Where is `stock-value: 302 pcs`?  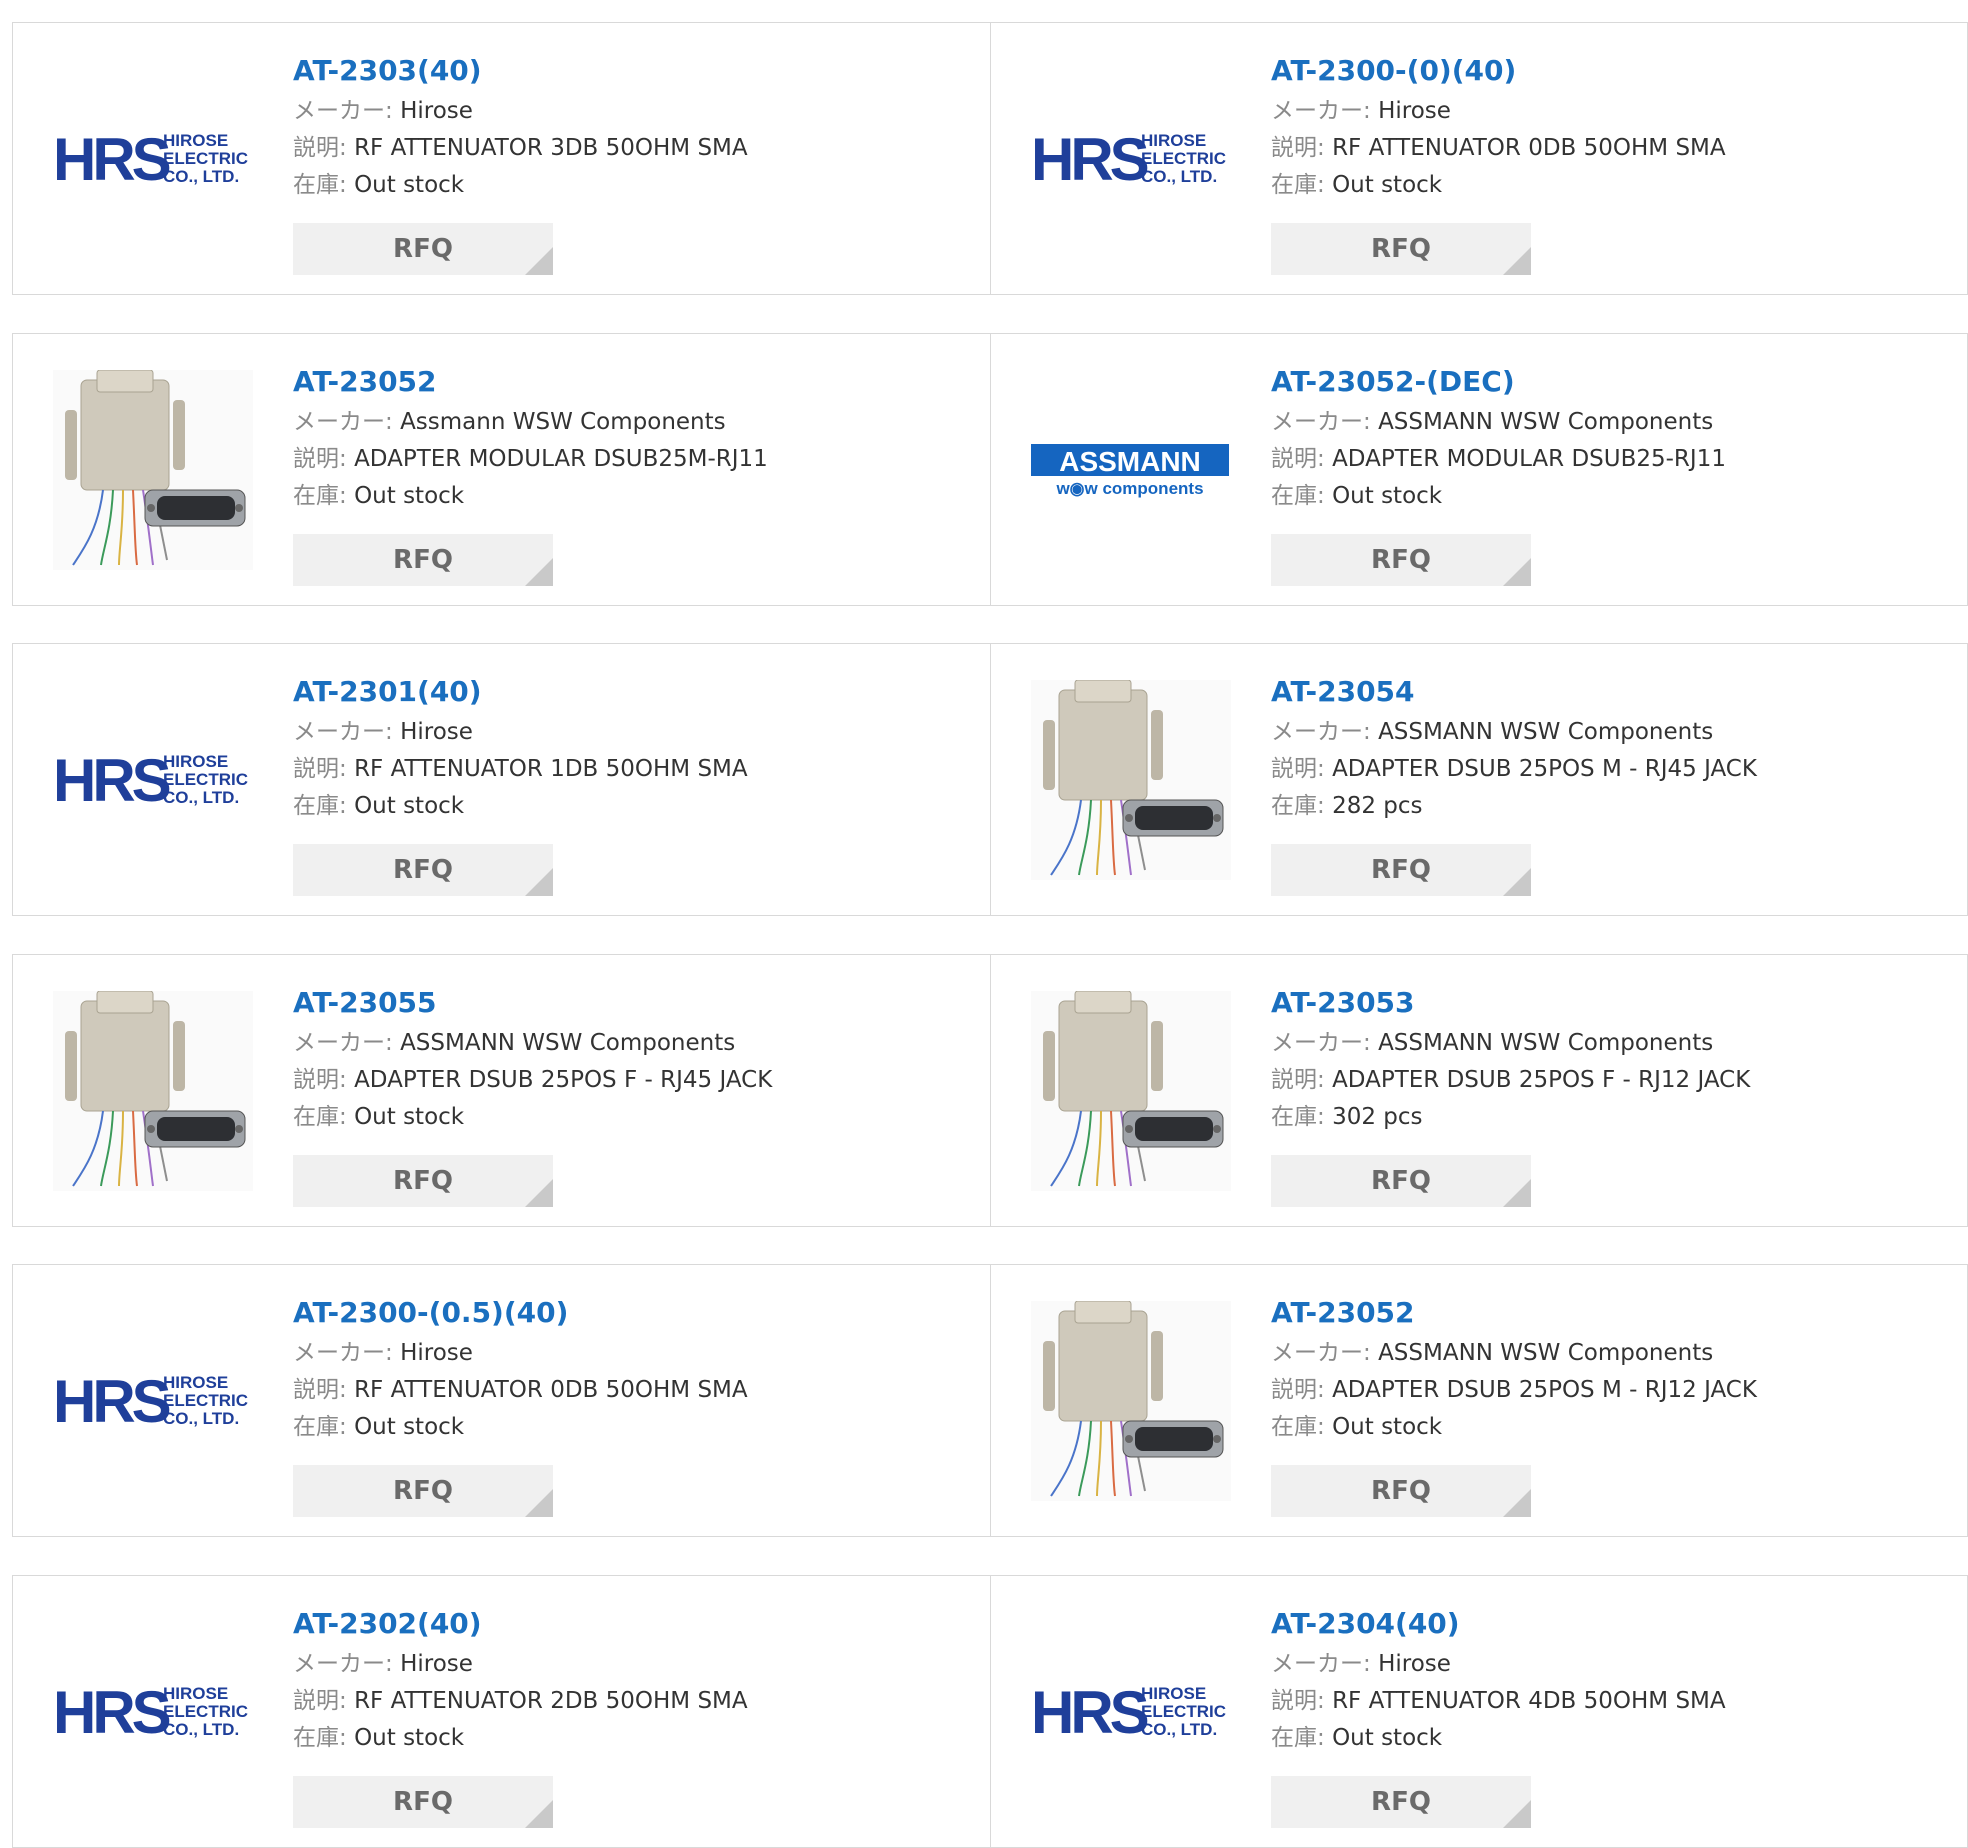 stock-value: 302 pcs is located at coordinates (1377, 1117).